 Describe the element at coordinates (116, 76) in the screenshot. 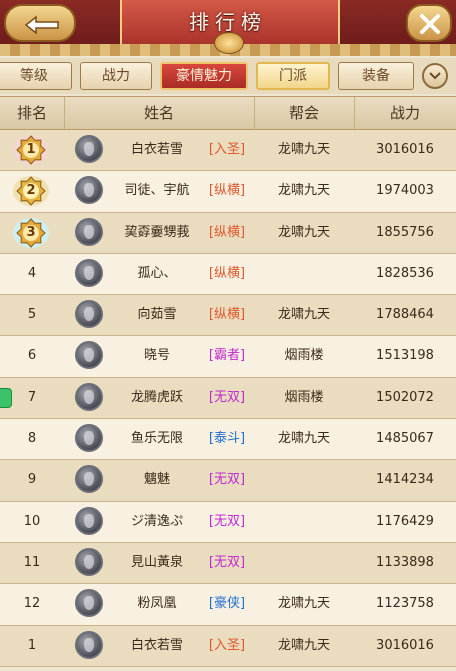

I see `tab-power: 战力` at that location.